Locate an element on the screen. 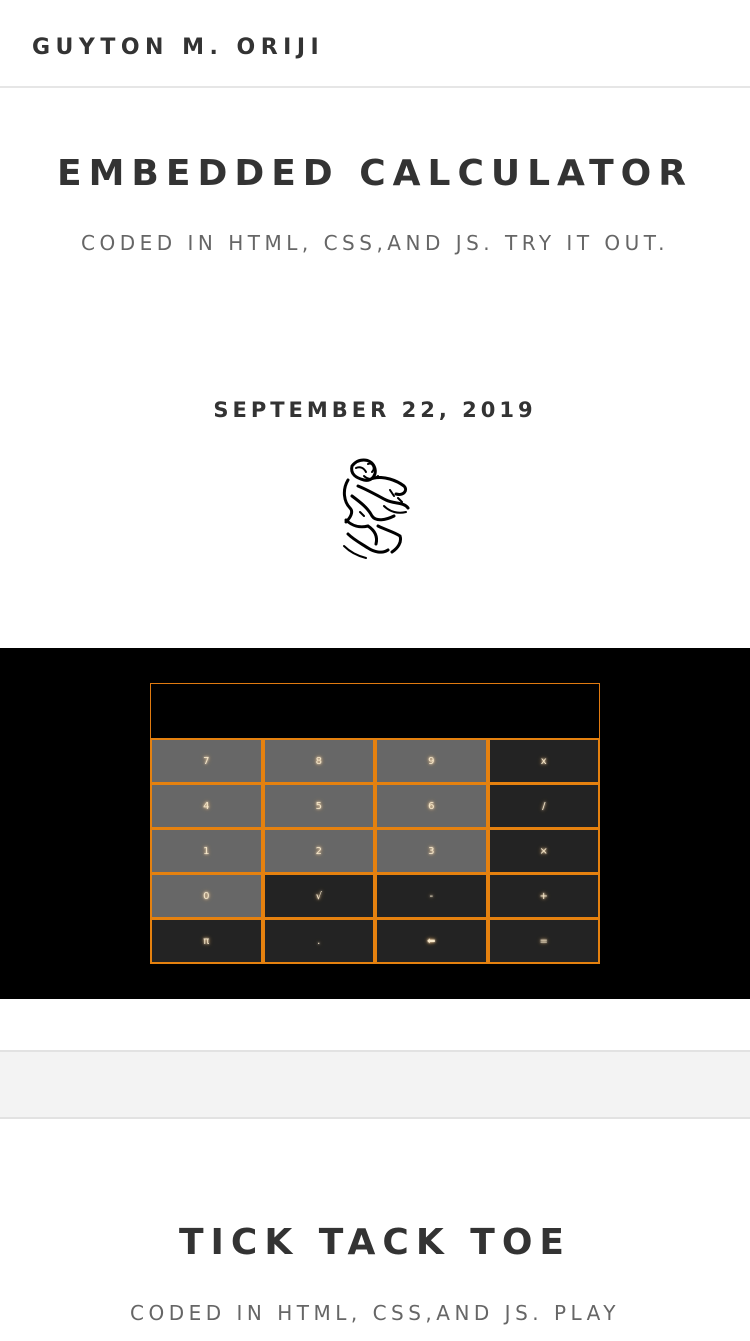  key-plus-button: + is located at coordinates (543, 896).